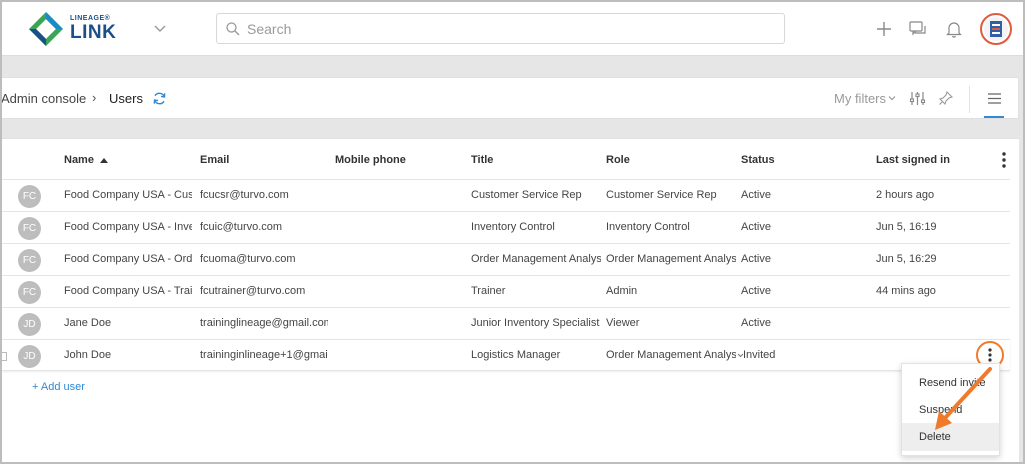 This screenshot has height=464, width=1025. What do you see at coordinates (758, 160) in the screenshot?
I see `column-header-status: Status` at bounding box center [758, 160].